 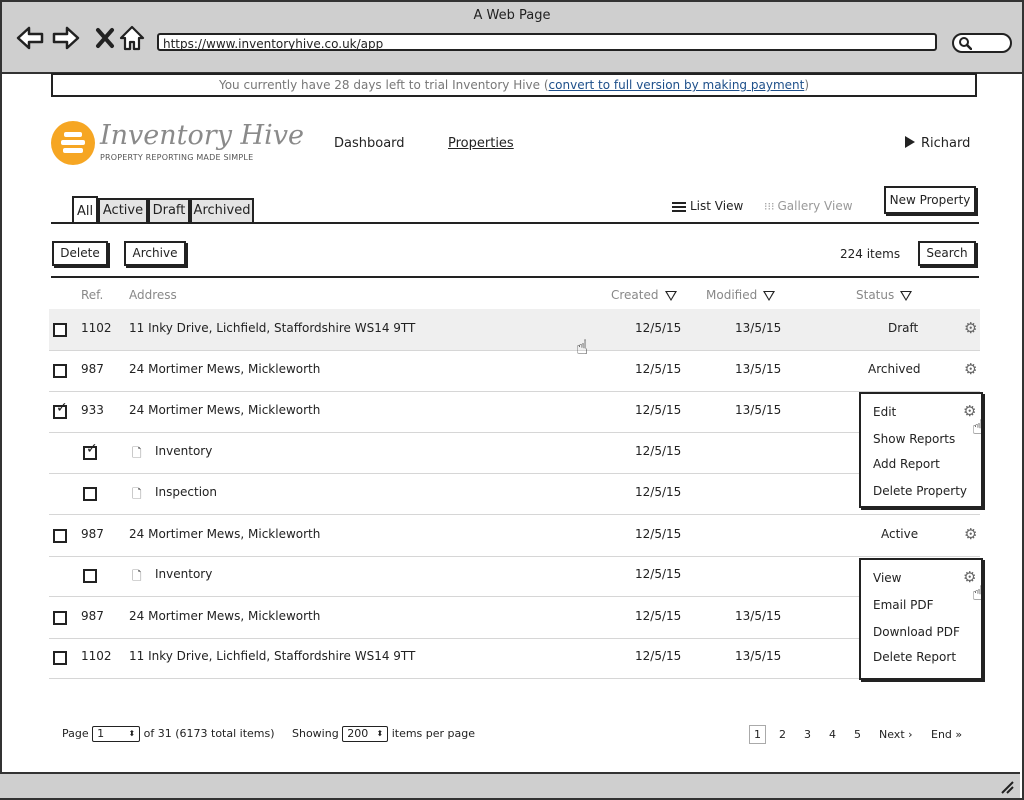 I want to click on hive-logo-icon, so click(x=73, y=143).